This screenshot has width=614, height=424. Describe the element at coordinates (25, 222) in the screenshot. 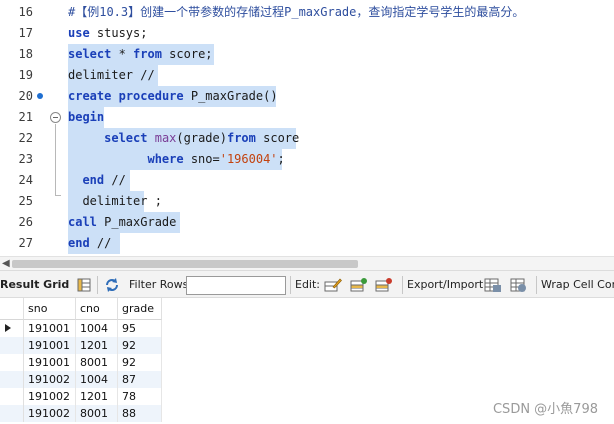

I see `line-number: 26` at that location.